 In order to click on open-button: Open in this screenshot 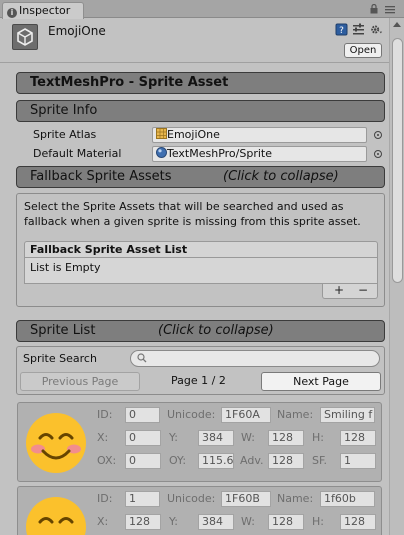, I will do `click(363, 50)`.